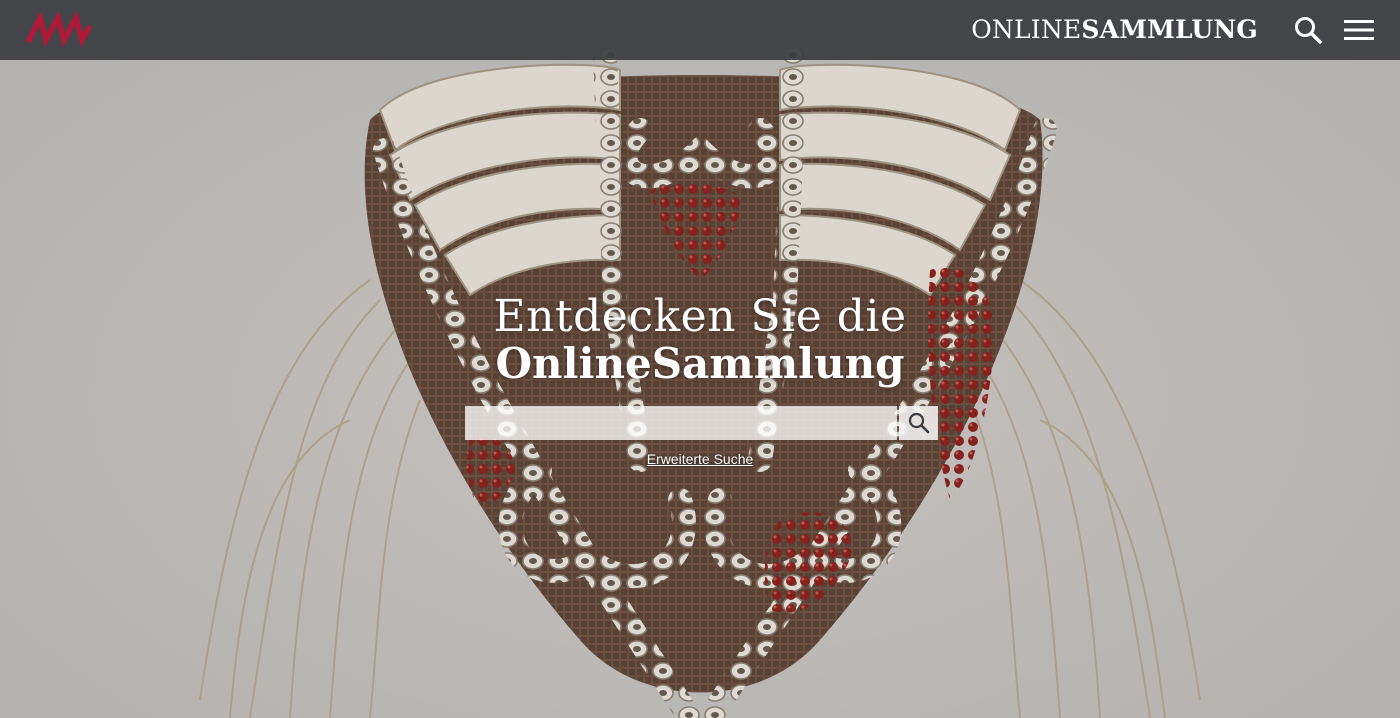 Image resolution: width=1400 pixels, height=718 pixels. I want to click on advanced-search-link: Erweiterte Suche, so click(700, 459).